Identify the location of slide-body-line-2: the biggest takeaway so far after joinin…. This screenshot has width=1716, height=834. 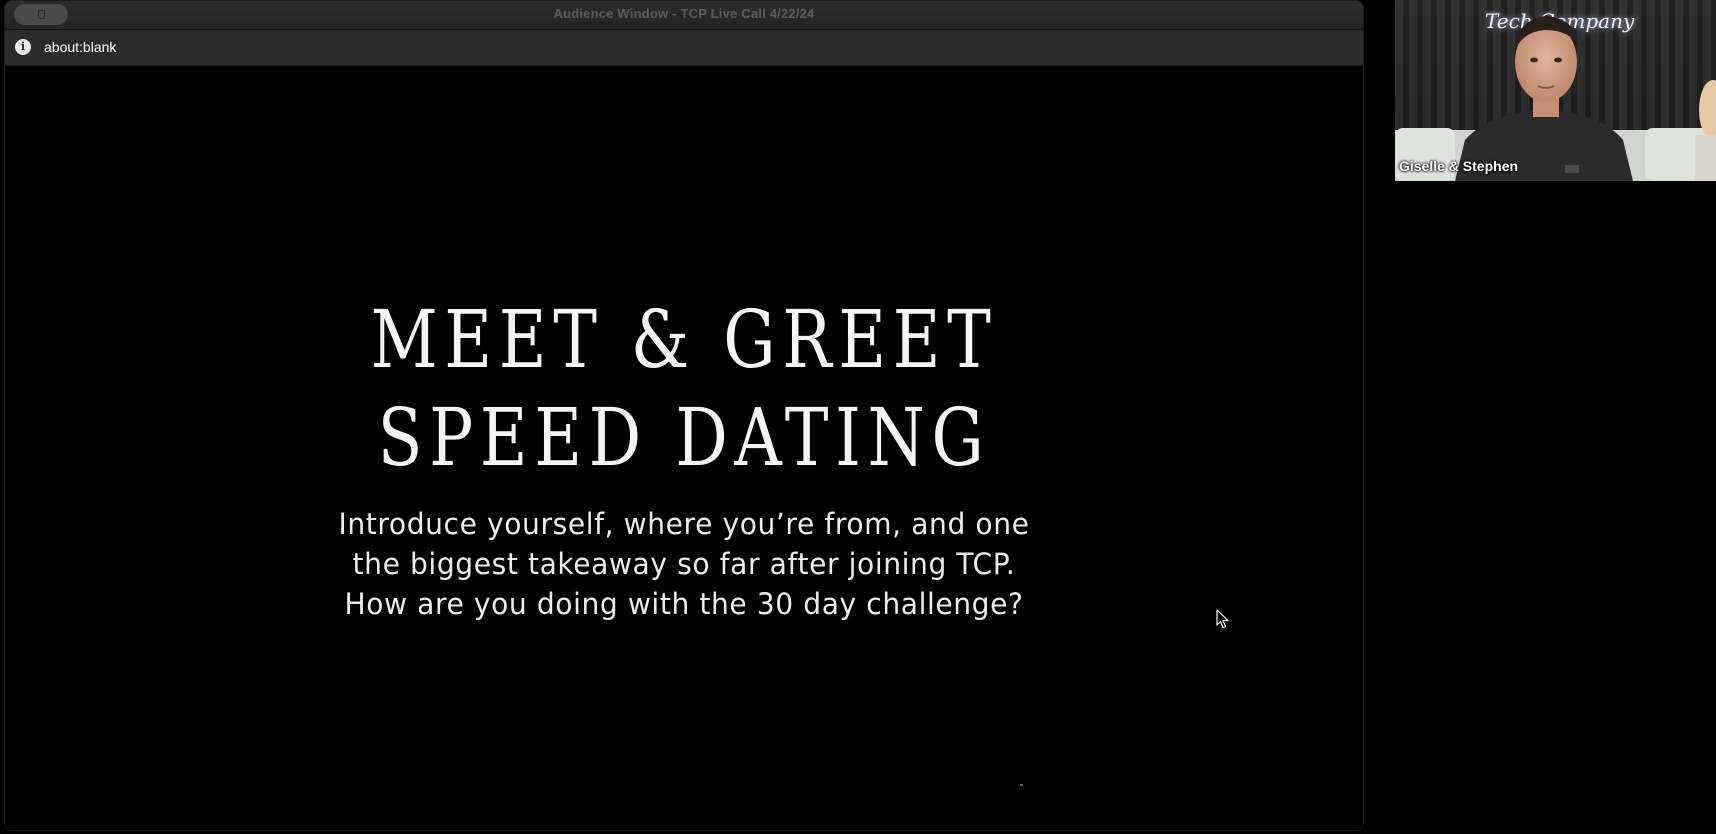
(684, 564).